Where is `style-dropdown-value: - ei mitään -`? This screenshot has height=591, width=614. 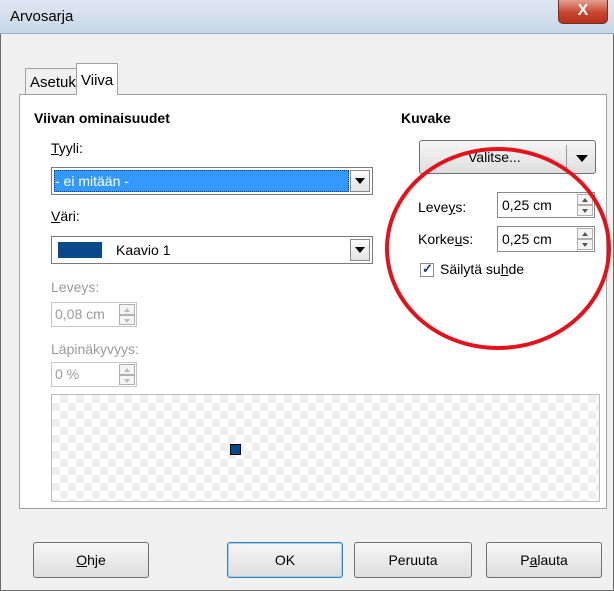 style-dropdown-value: - ei mitään - is located at coordinates (92, 181).